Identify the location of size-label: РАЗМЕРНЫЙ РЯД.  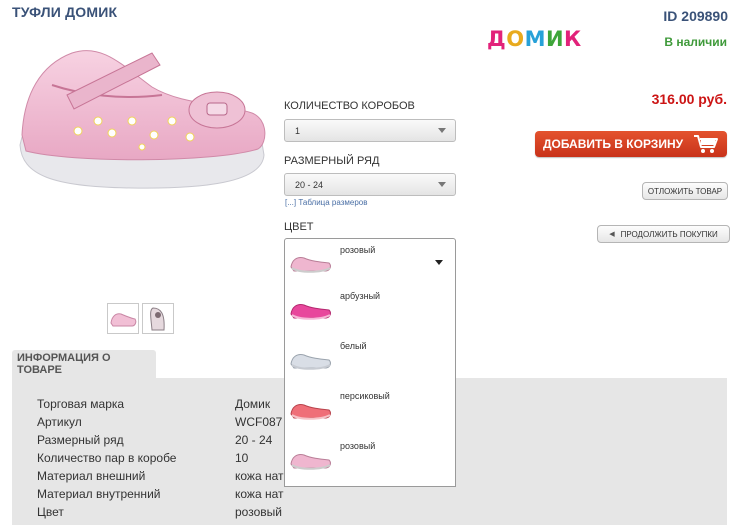
(332, 161).